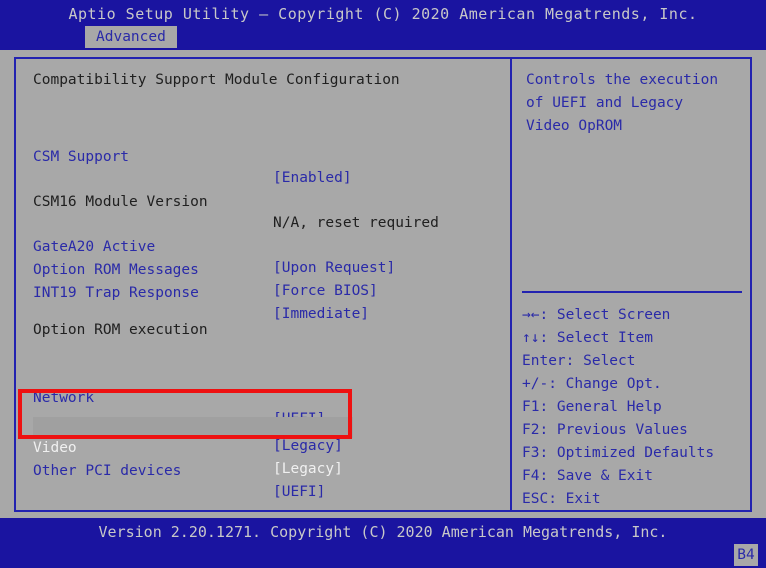  What do you see at coordinates (596, 315) in the screenshot?
I see `key-hint-select-screen: →←: Select Screen` at bounding box center [596, 315].